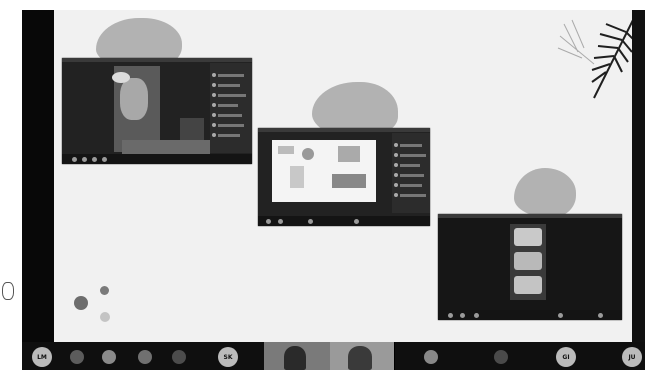  What do you see at coordinates (566, 357) in the screenshot?
I see `participant-avatar-gi: GI` at bounding box center [566, 357].